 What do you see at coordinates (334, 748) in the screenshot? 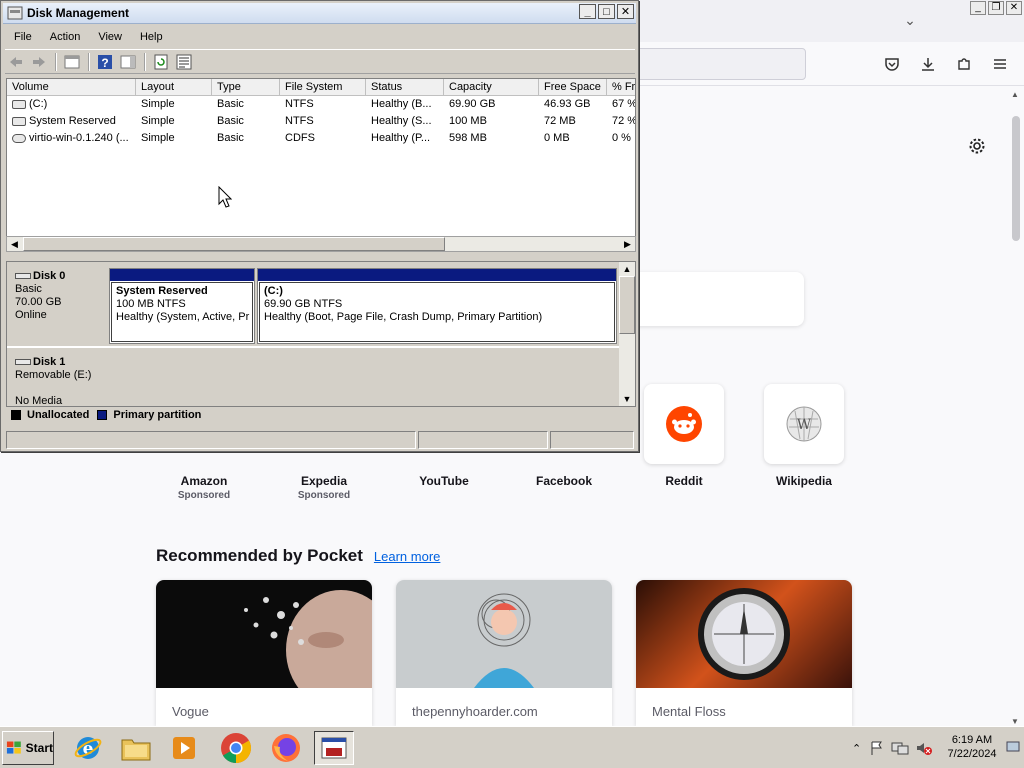
I see `disk-management-taskbar-icon` at bounding box center [334, 748].